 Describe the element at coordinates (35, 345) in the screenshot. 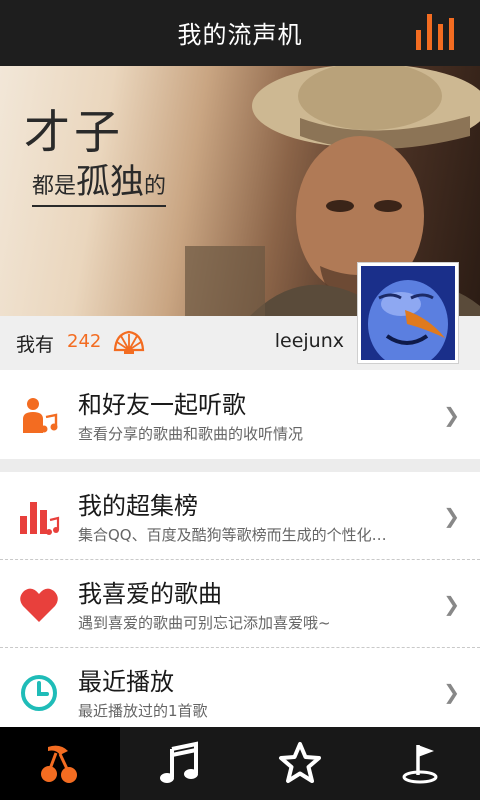

I see `shell-count-label: 我有` at that location.